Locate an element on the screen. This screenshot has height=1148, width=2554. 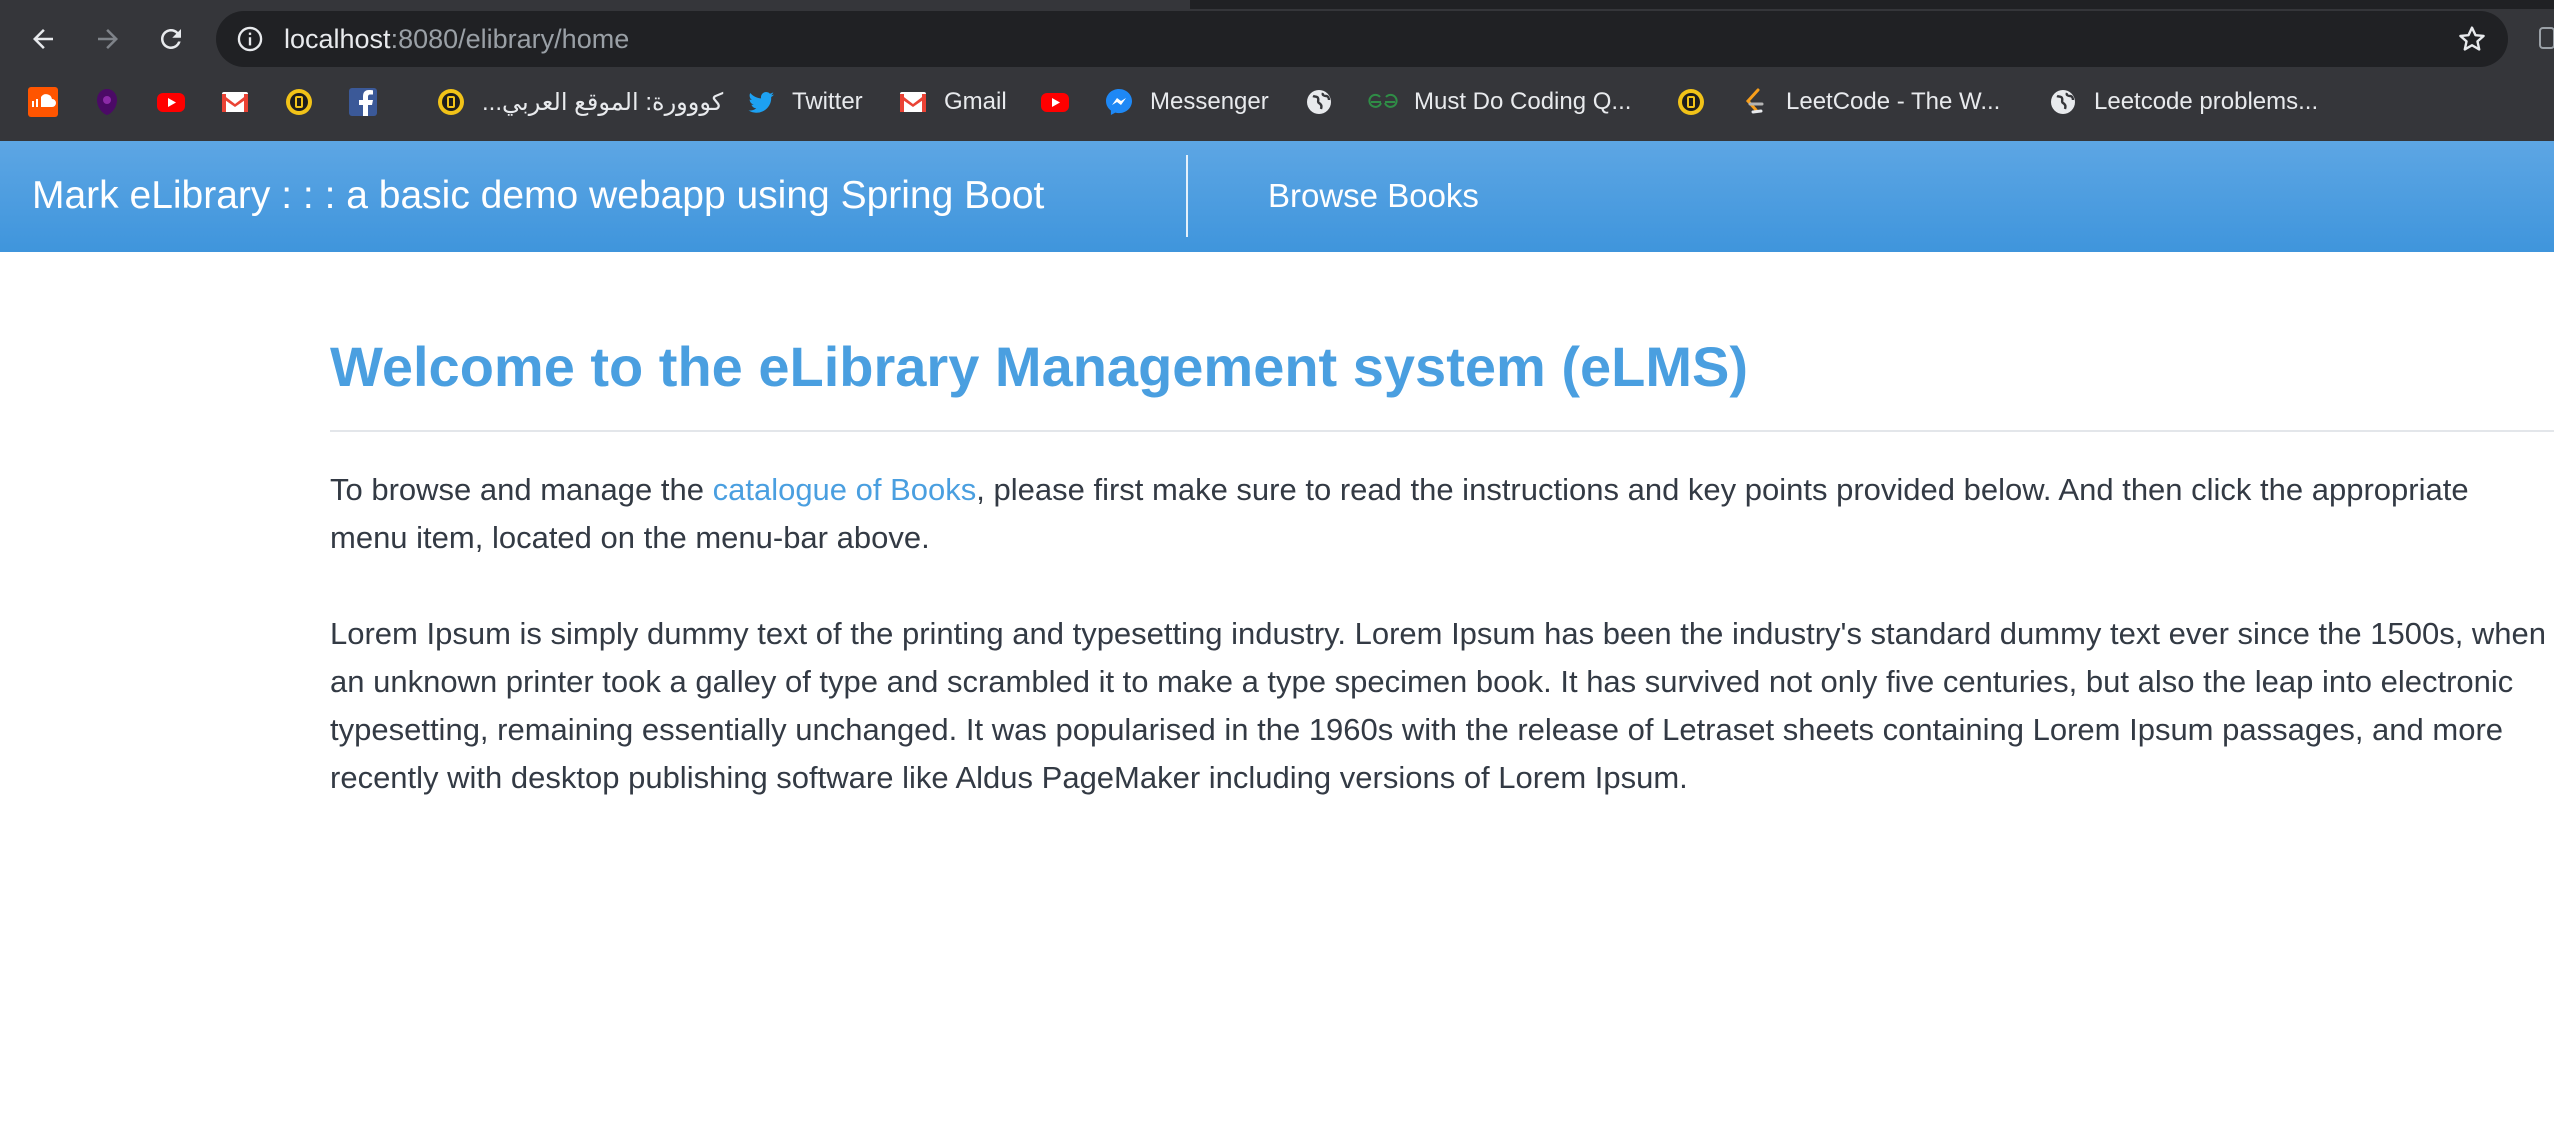
bookmark-label: Gmail is located at coordinates (975, 101).